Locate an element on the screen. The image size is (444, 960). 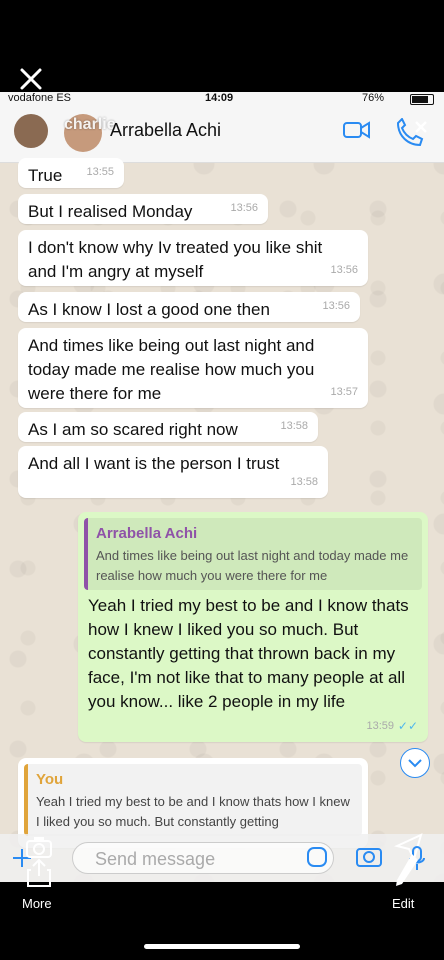
phone-call-icon is located at coordinates (411, 133).